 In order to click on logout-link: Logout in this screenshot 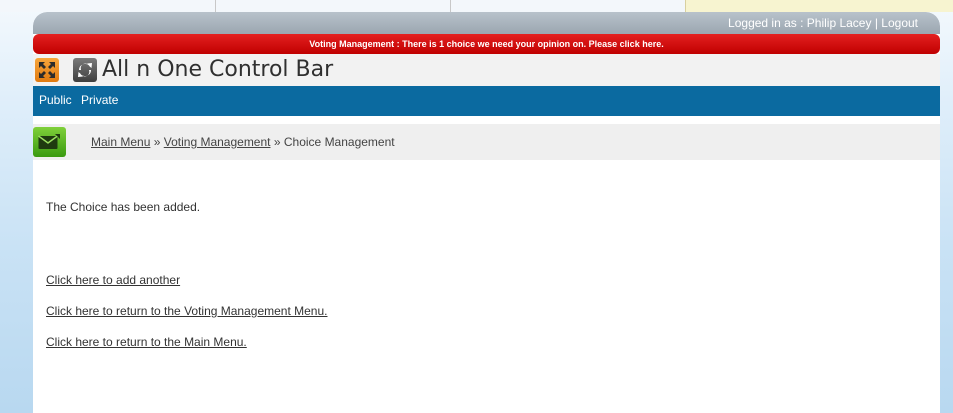, I will do `click(899, 23)`.